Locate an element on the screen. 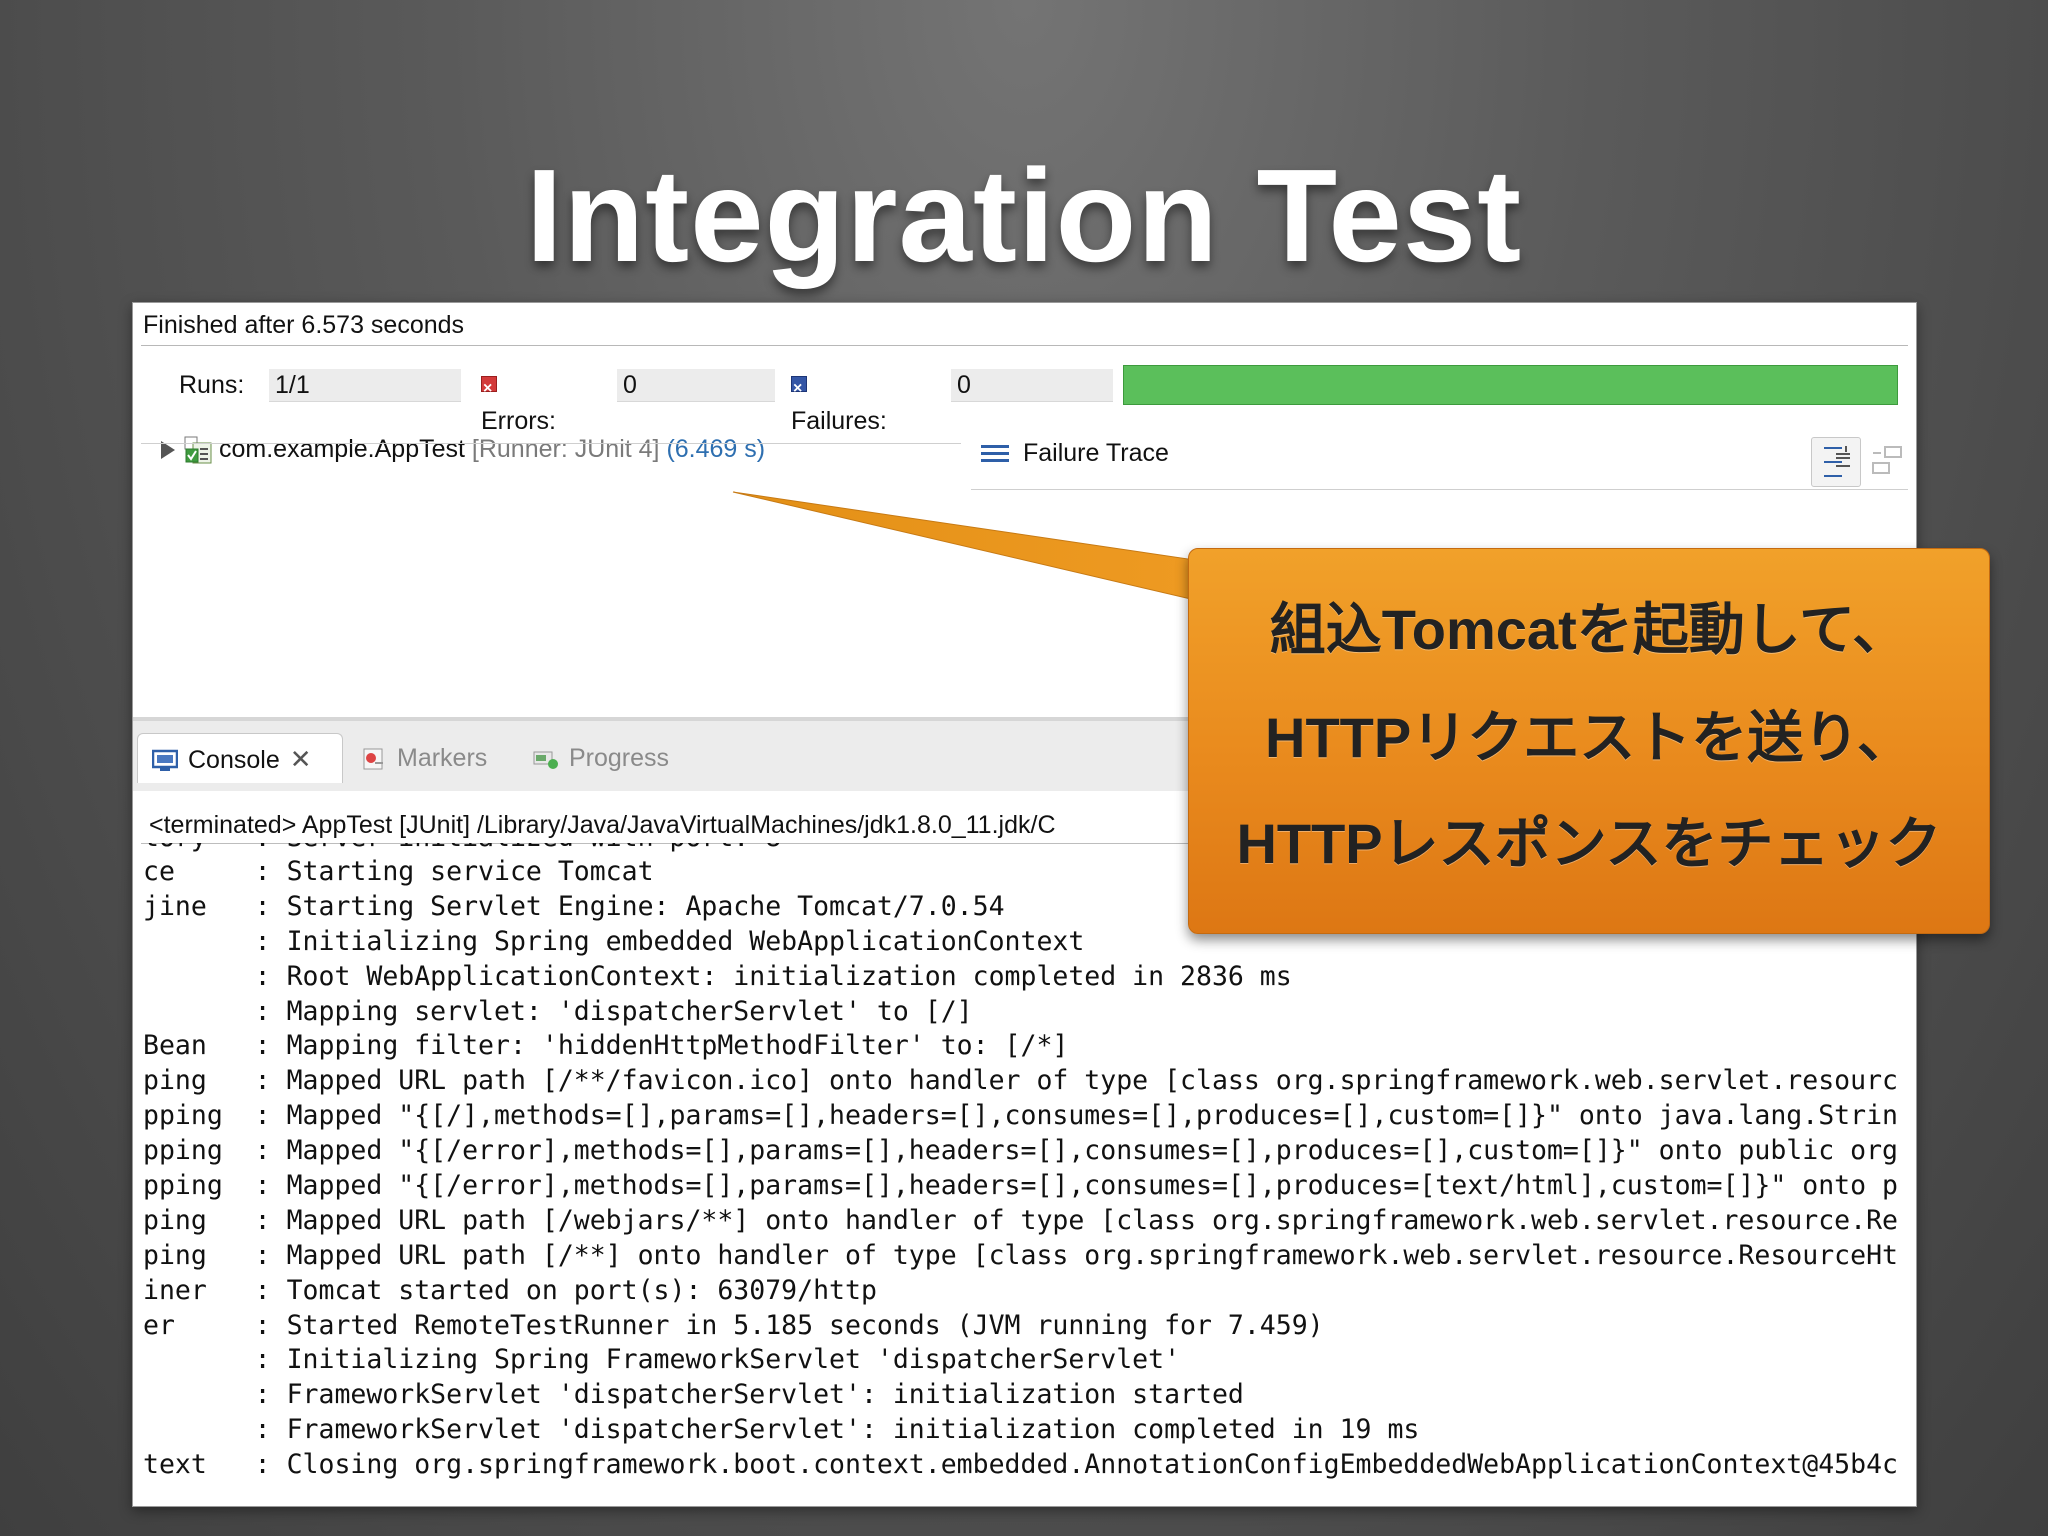 The height and width of the screenshot is (1536, 2048). errors-counter: Errors: 0 is located at coordinates (628, 401).